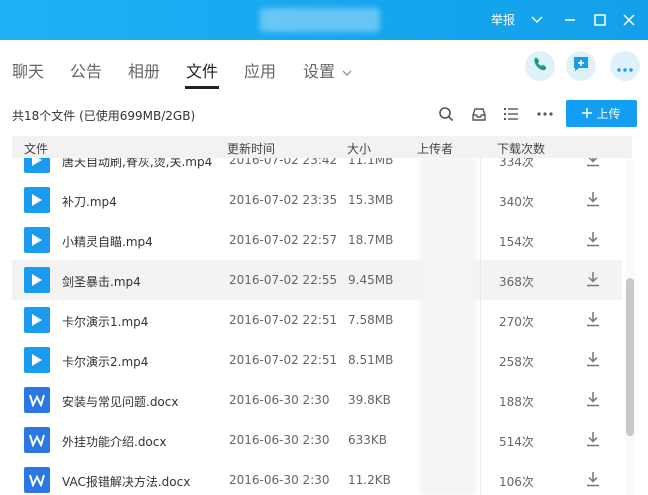  Describe the element at coordinates (369, 480) in the screenshot. I see `file-size: 11.2KB` at that location.